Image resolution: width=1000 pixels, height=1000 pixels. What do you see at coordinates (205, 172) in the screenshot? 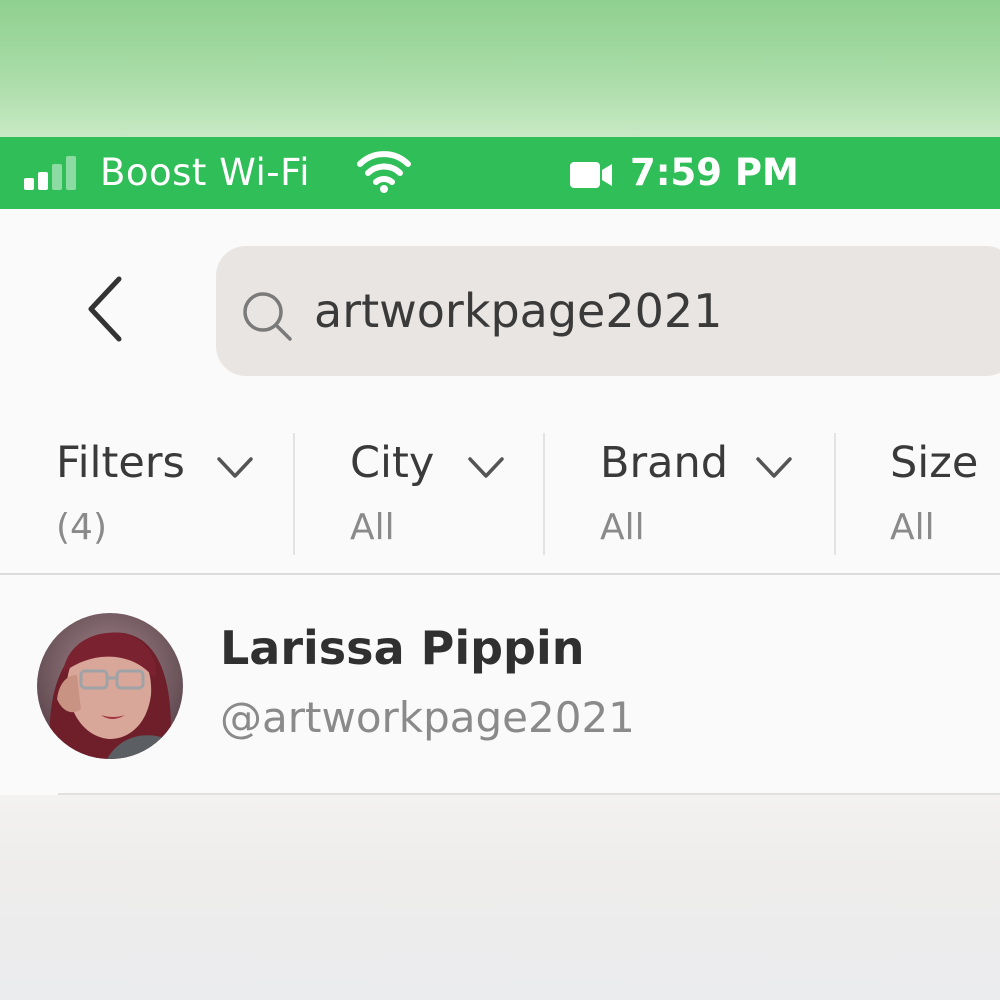
I see `carrier-name: Boost Wi-Fi` at bounding box center [205, 172].